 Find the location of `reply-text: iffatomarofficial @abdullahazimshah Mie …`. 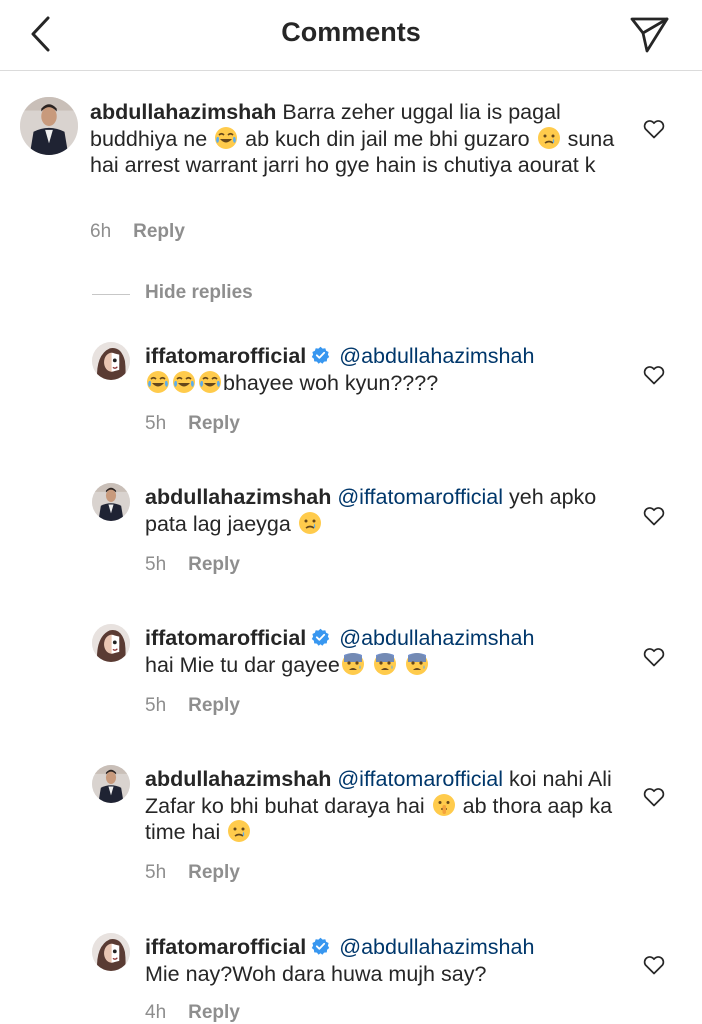

reply-text: iffatomarofficial @abdullahazimshah Mie … is located at coordinates (380, 960).